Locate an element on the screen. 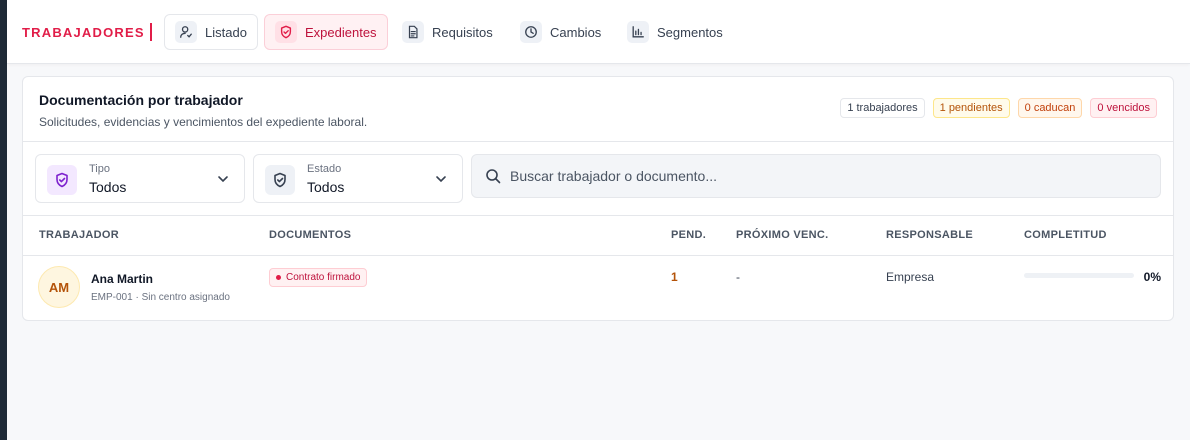  expiring-badge: 0 caducan is located at coordinates (1050, 108).